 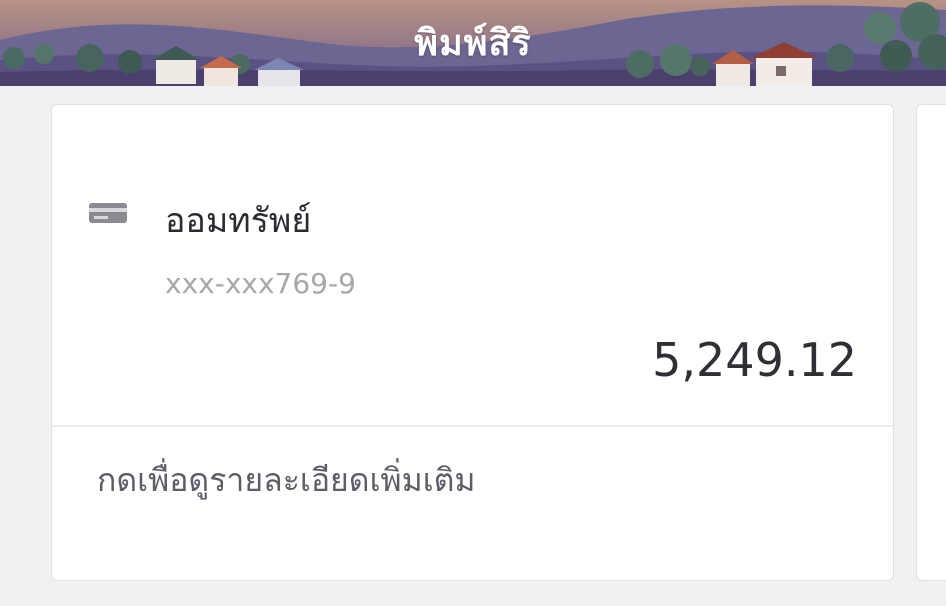 I want to click on account-type: ออมทรัพย์, so click(x=238, y=221).